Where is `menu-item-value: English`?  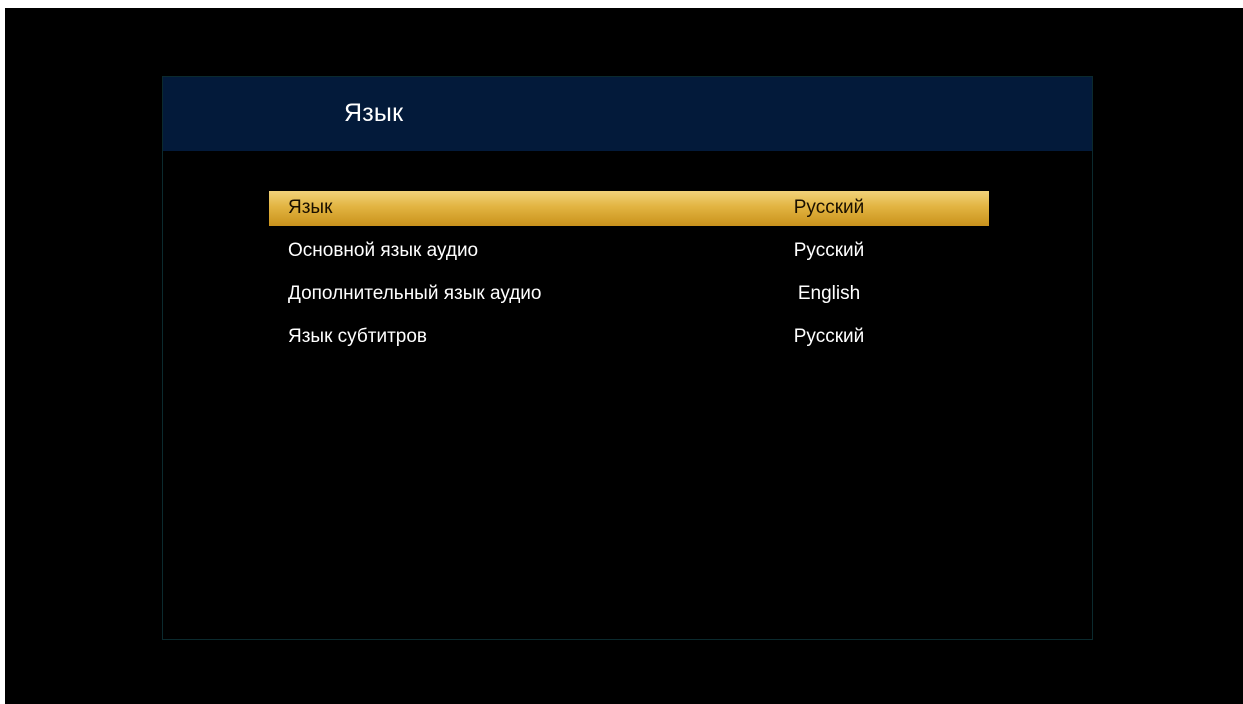
menu-item-value: English is located at coordinates (829, 293).